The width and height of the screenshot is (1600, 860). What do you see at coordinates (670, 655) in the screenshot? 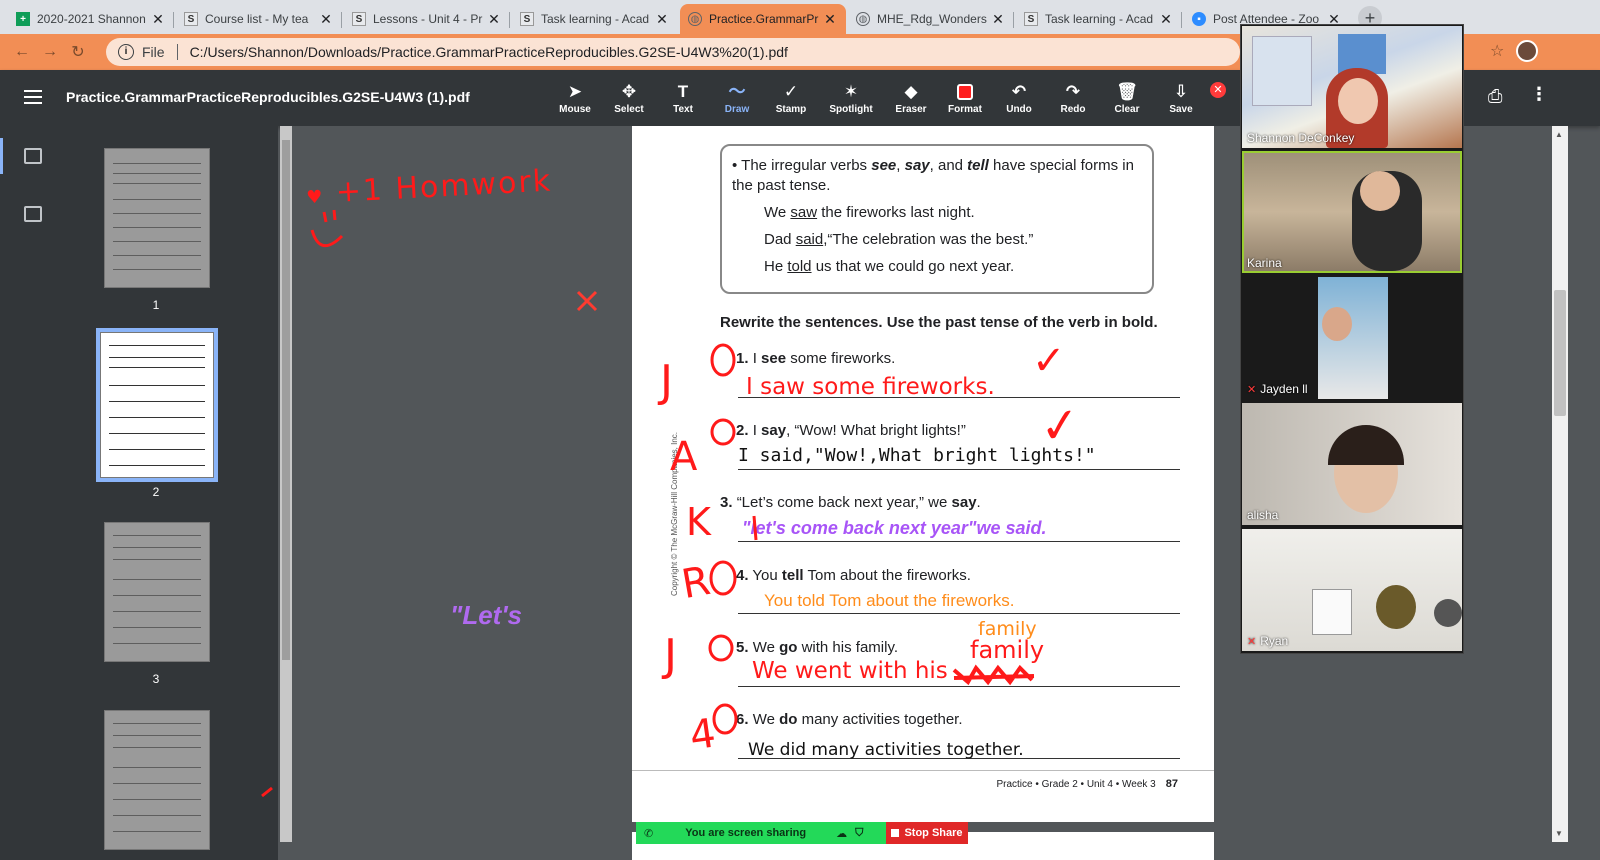
I see `initial-mark: J` at bounding box center [670, 655].